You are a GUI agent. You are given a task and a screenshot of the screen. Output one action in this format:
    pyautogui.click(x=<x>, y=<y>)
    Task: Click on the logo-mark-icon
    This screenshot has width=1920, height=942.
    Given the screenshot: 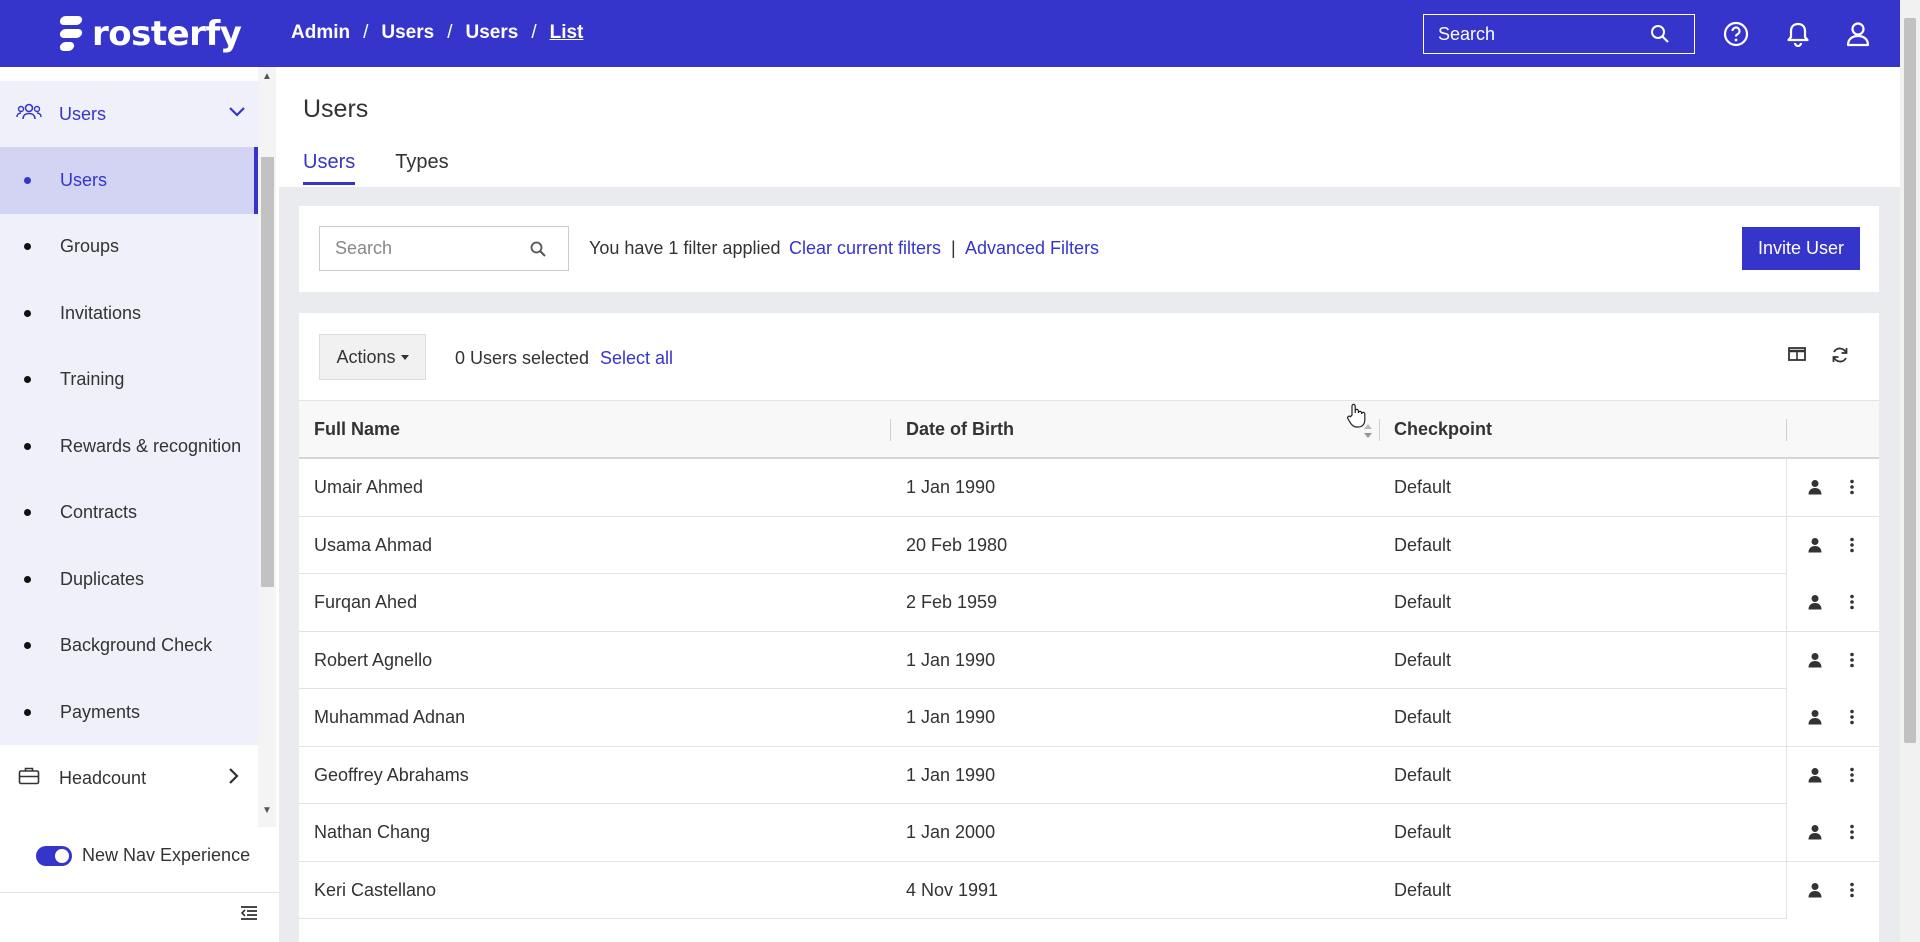 What is the action you would take?
    pyautogui.click(x=72, y=34)
    